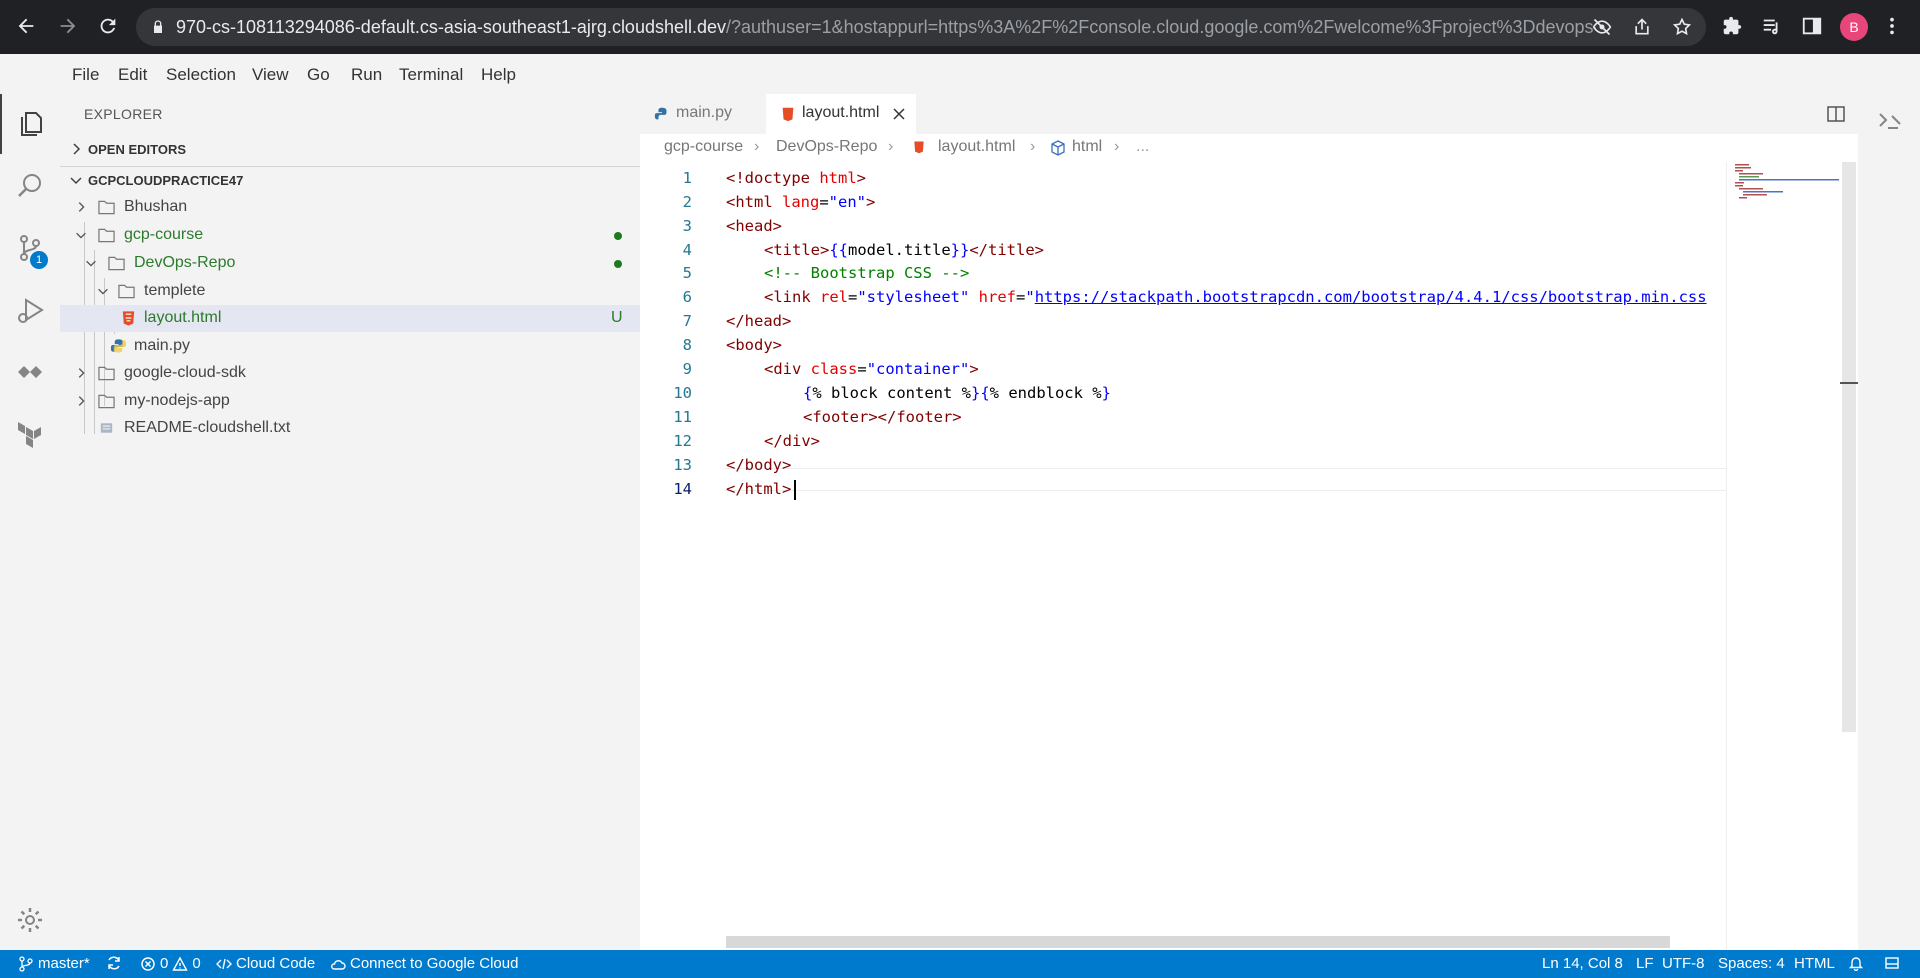  Describe the element at coordinates (1849, 447) in the screenshot. I see `vertical-scrollbar` at that location.